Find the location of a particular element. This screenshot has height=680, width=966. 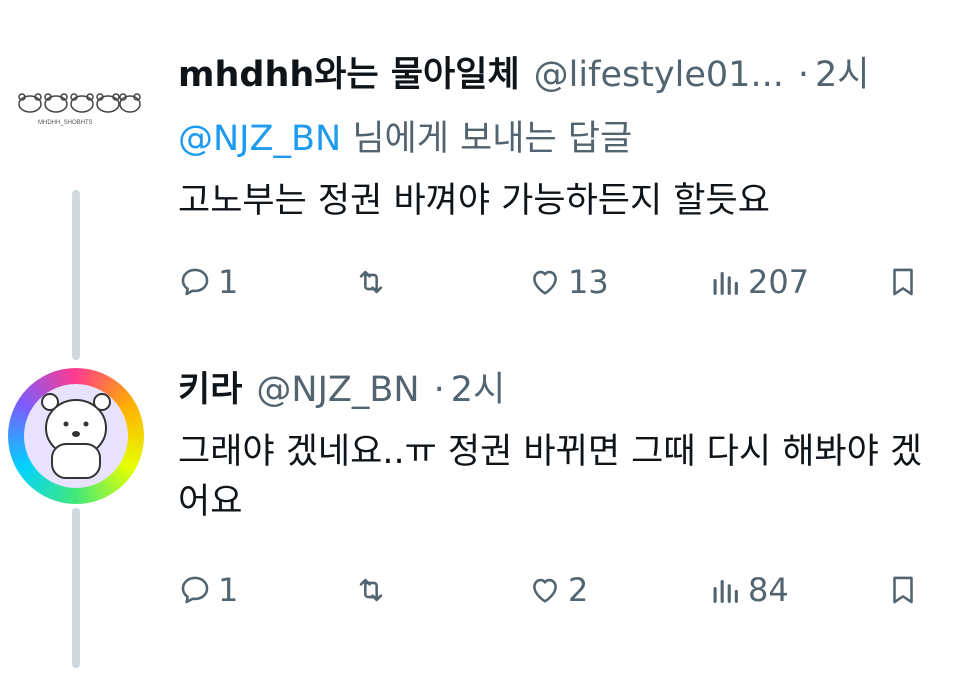

avatar-kira is located at coordinates (76, 436).